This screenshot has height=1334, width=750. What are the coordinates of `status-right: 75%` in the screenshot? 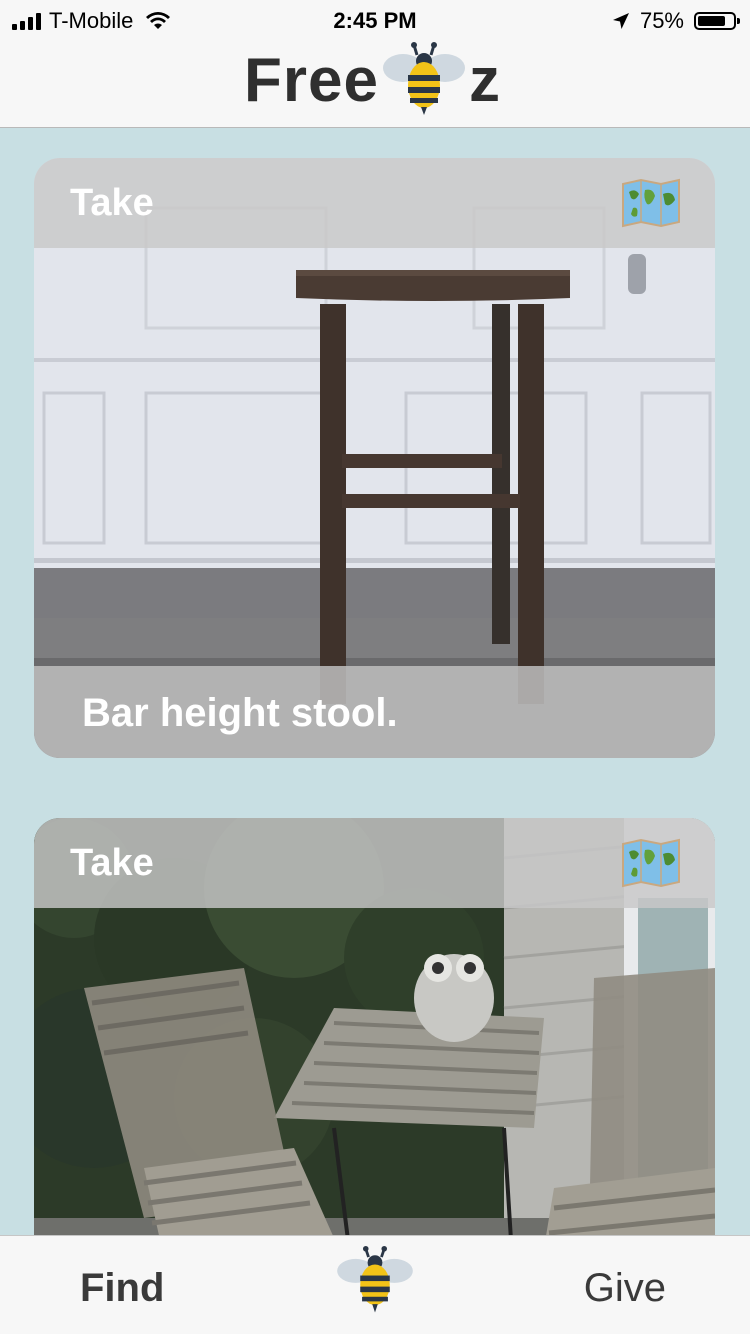 It's located at (676, 21).